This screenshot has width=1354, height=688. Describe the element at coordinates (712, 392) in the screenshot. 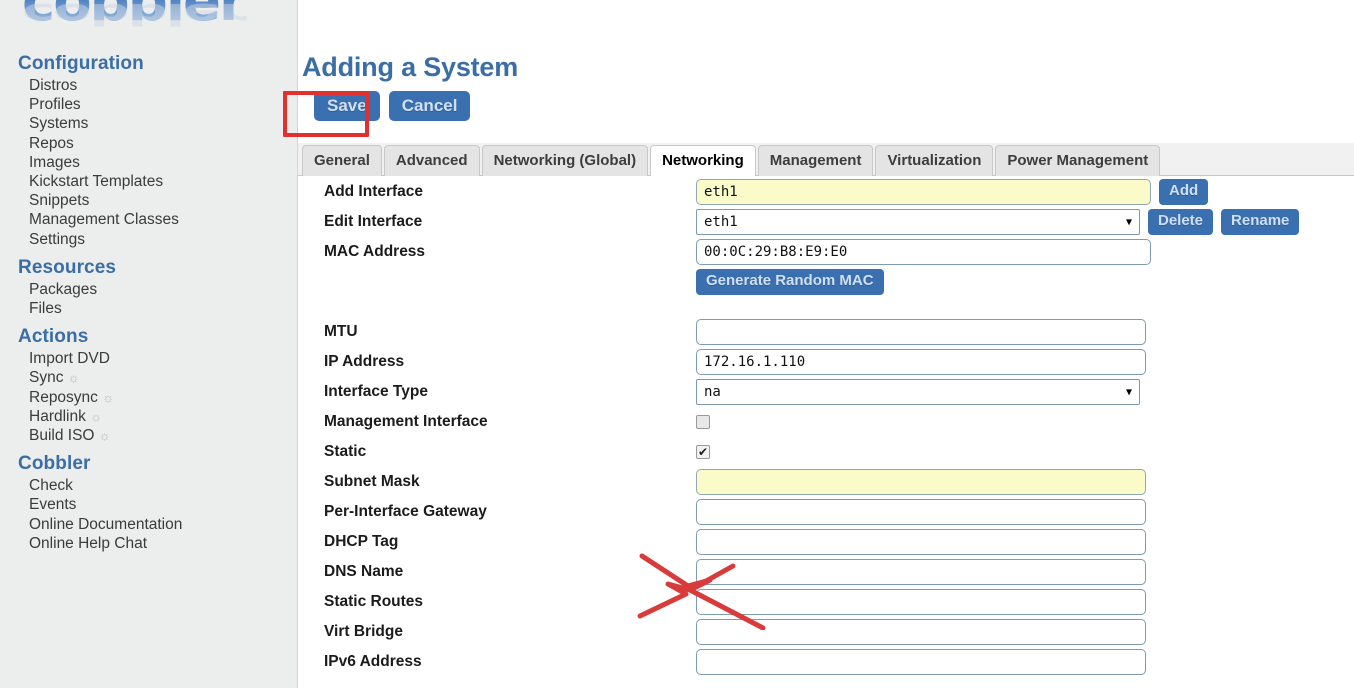

I see `interface-type-value: na` at that location.